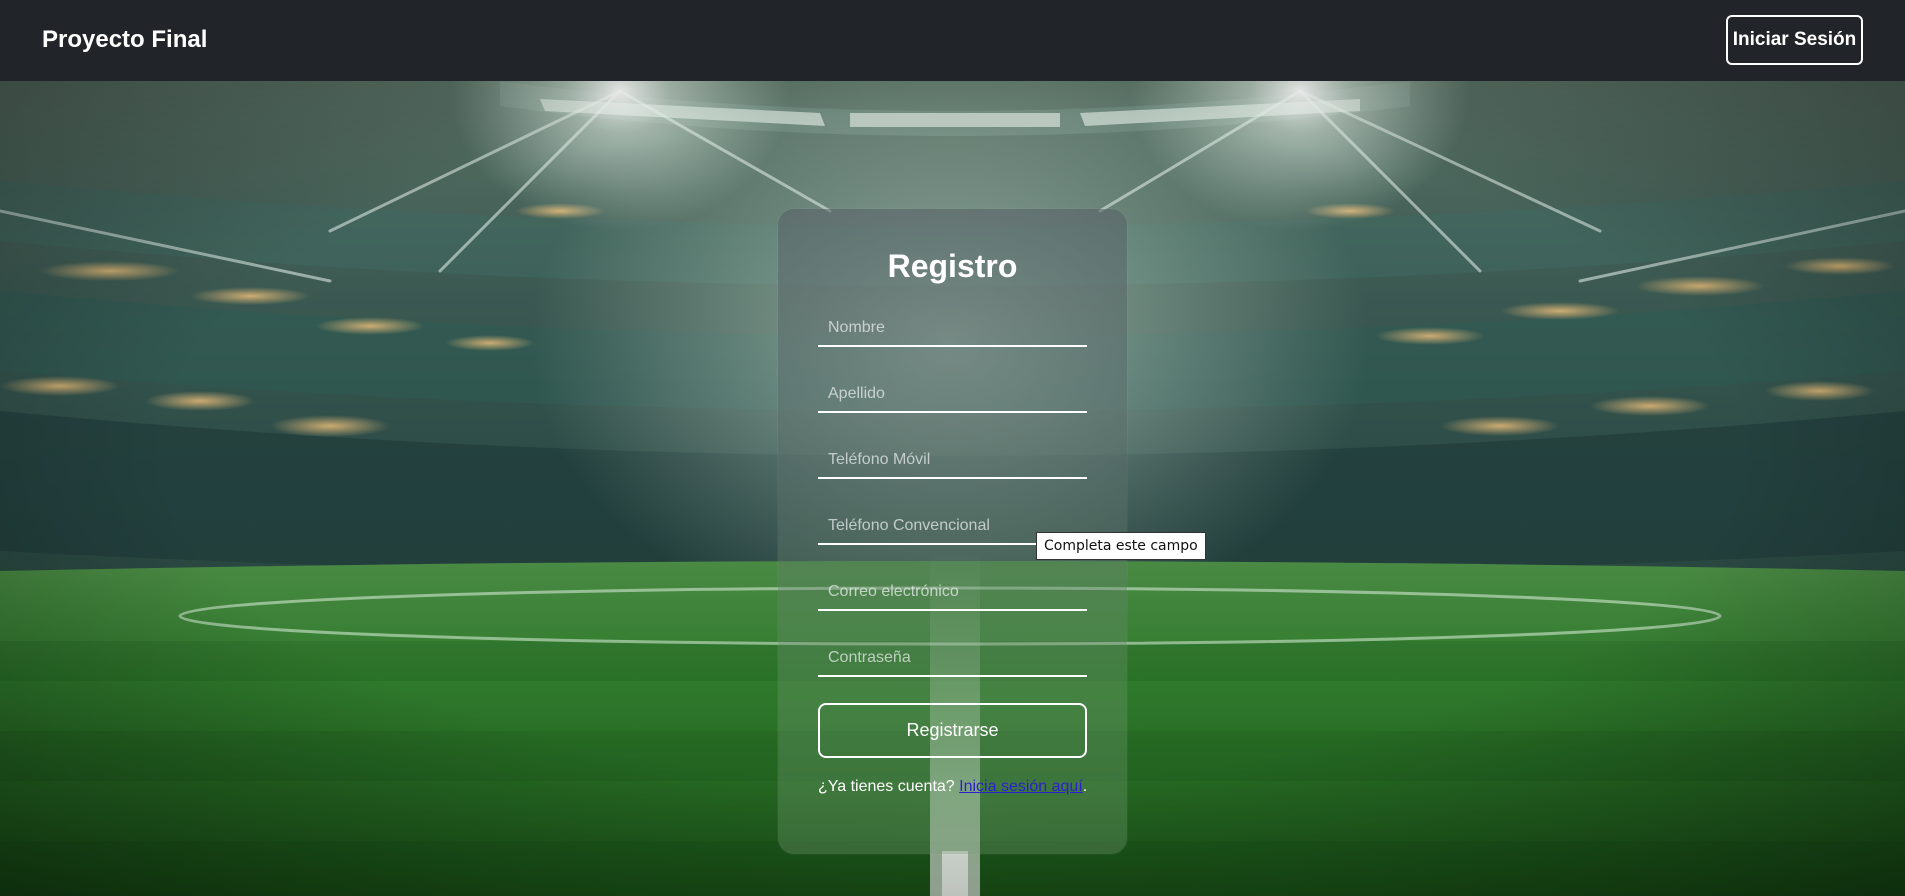 The width and height of the screenshot is (1905, 896). I want to click on login-button: Iniciar Sesión, so click(1794, 40).